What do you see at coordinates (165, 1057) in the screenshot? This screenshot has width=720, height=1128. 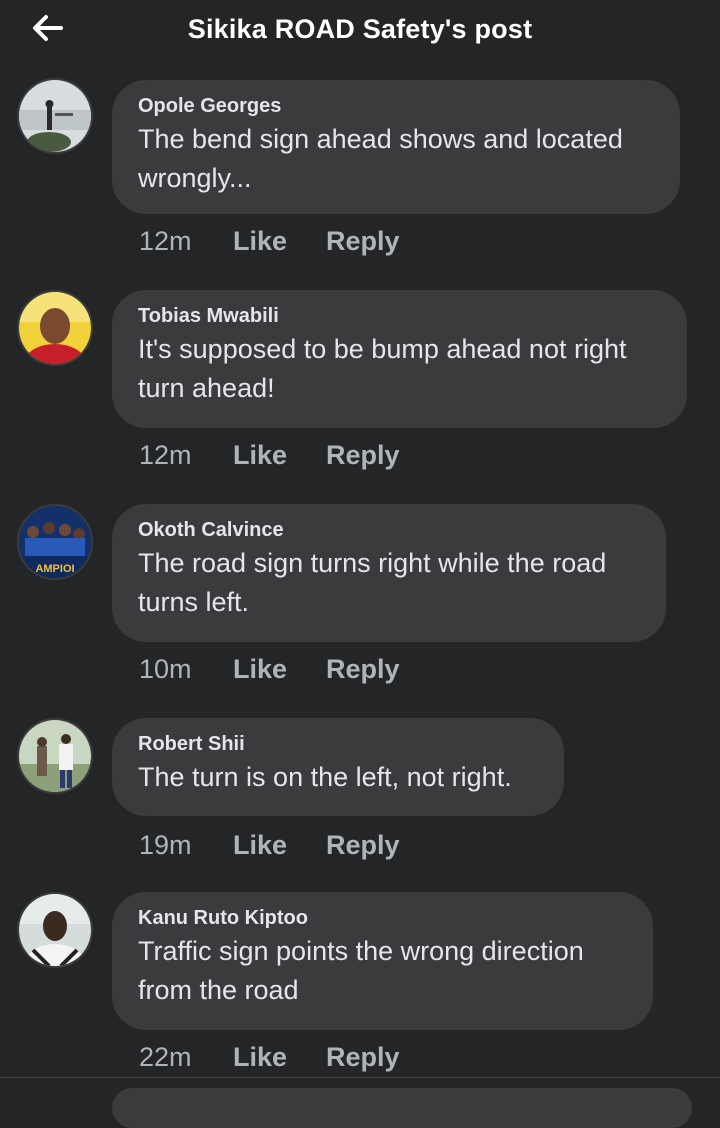 I see `comment-time: 22m` at bounding box center [165, 1057].